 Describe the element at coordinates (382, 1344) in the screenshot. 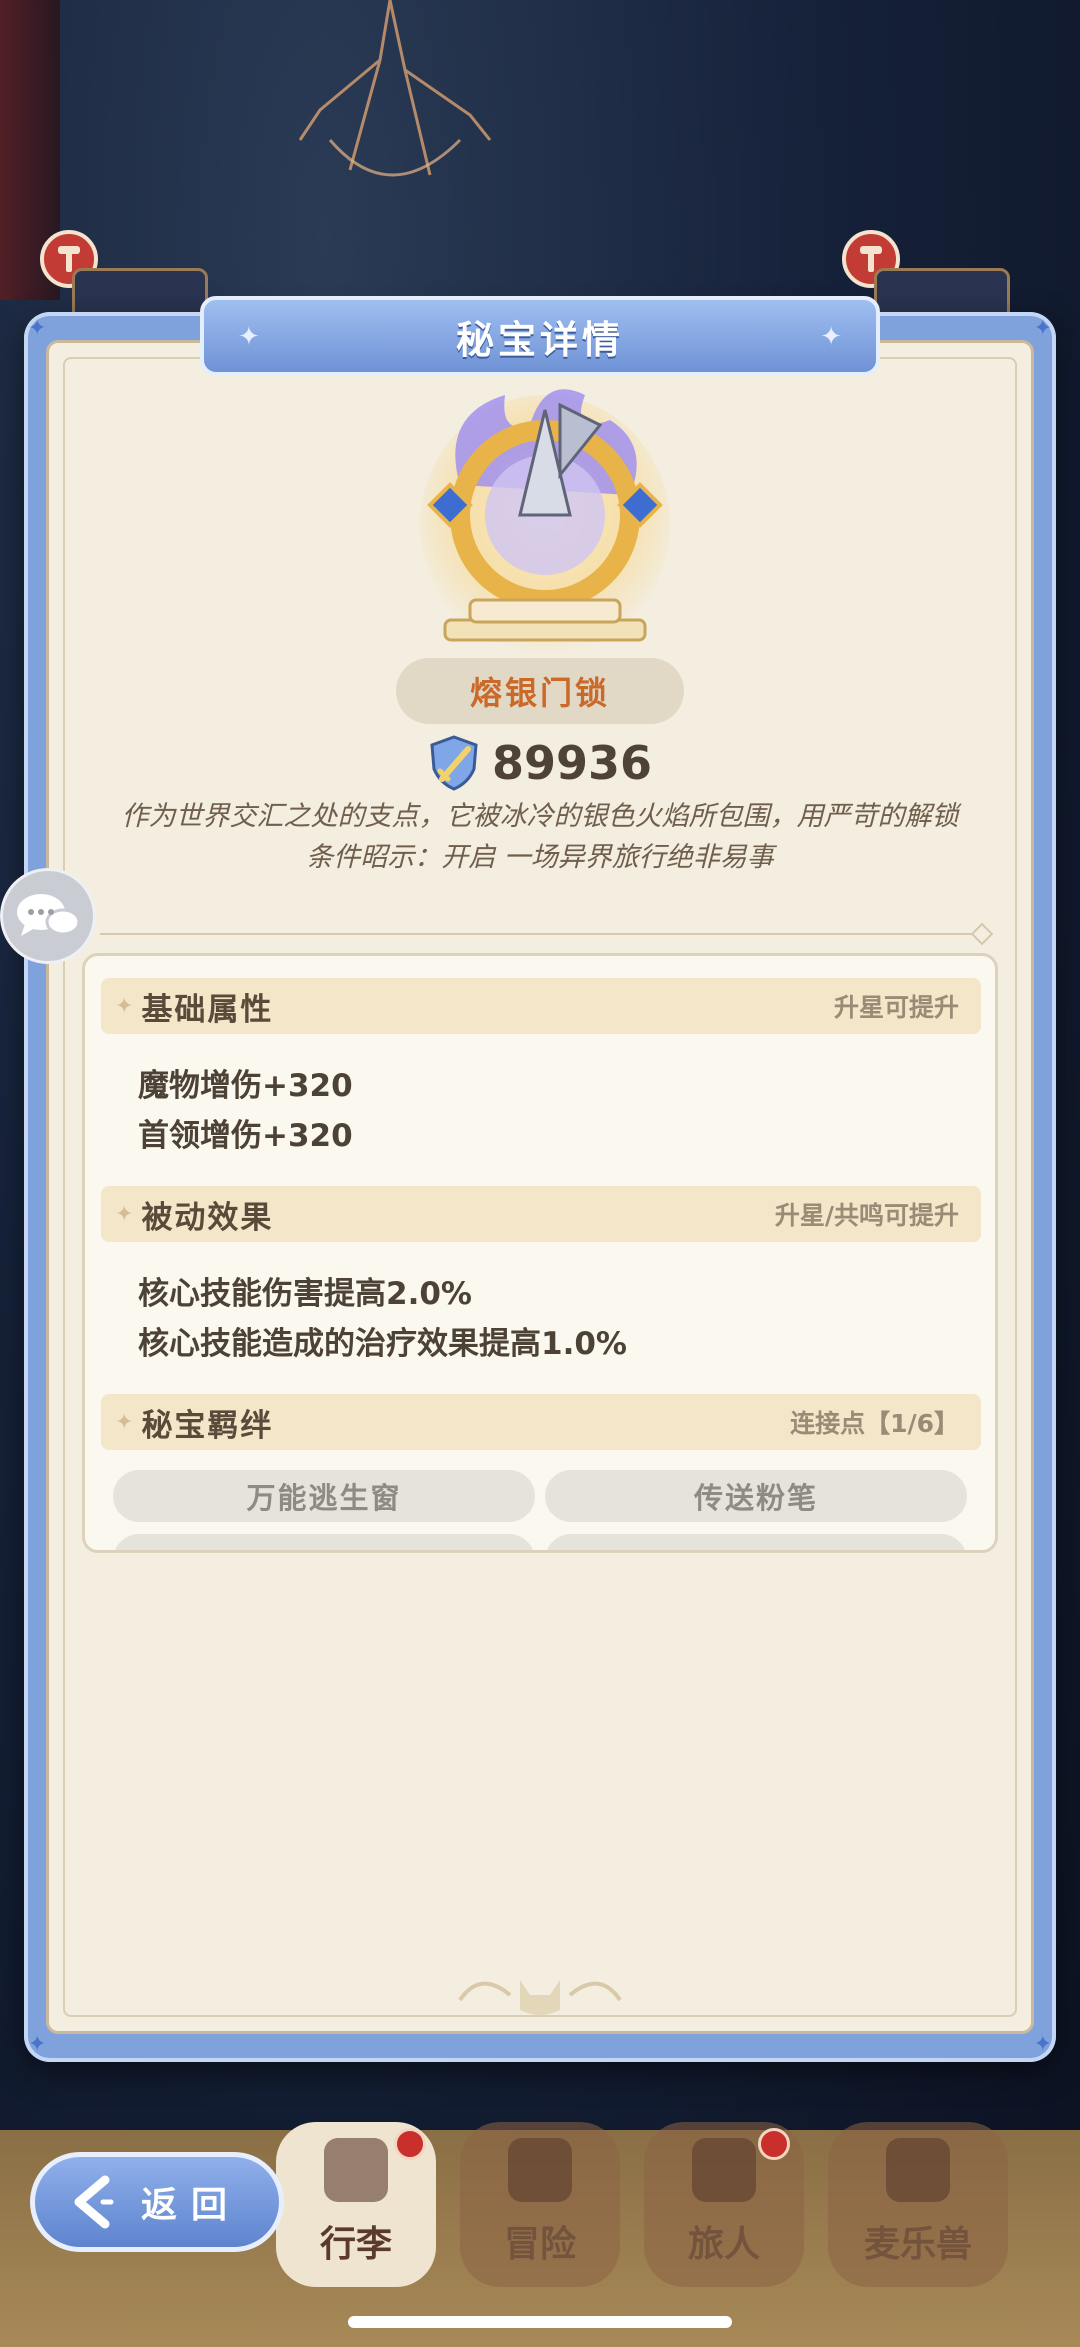

I see `stat-line: 核心技能造成的治疗效果提高1.0%` at that location.